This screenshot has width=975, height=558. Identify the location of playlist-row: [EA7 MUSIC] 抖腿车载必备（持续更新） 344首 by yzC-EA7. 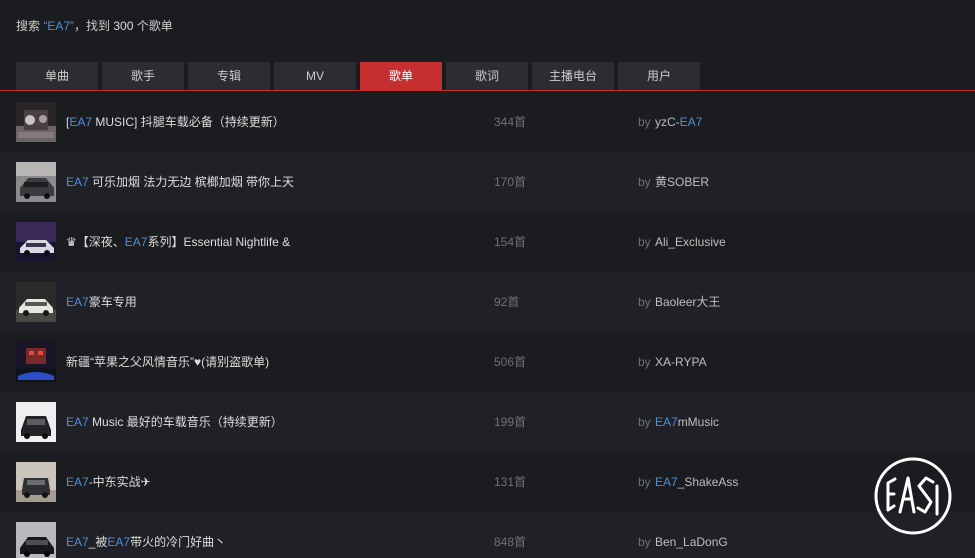
(487, 122).